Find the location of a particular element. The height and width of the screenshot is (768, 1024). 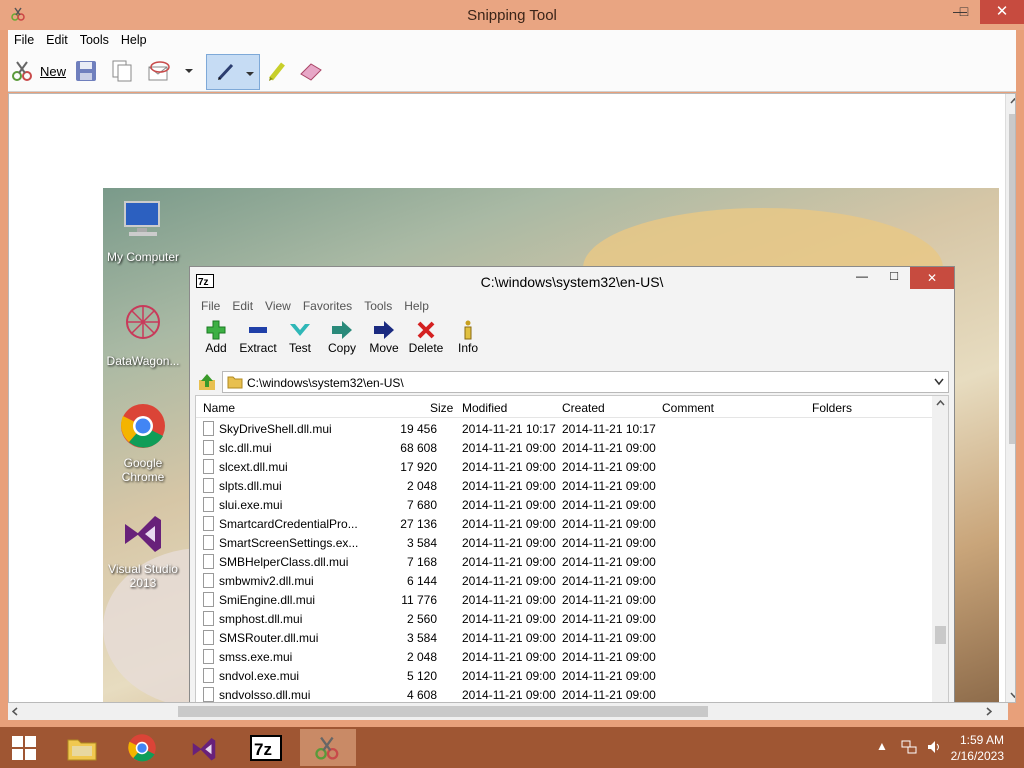

7zip-maximize-button: □ is located at coordinates (894, 275).